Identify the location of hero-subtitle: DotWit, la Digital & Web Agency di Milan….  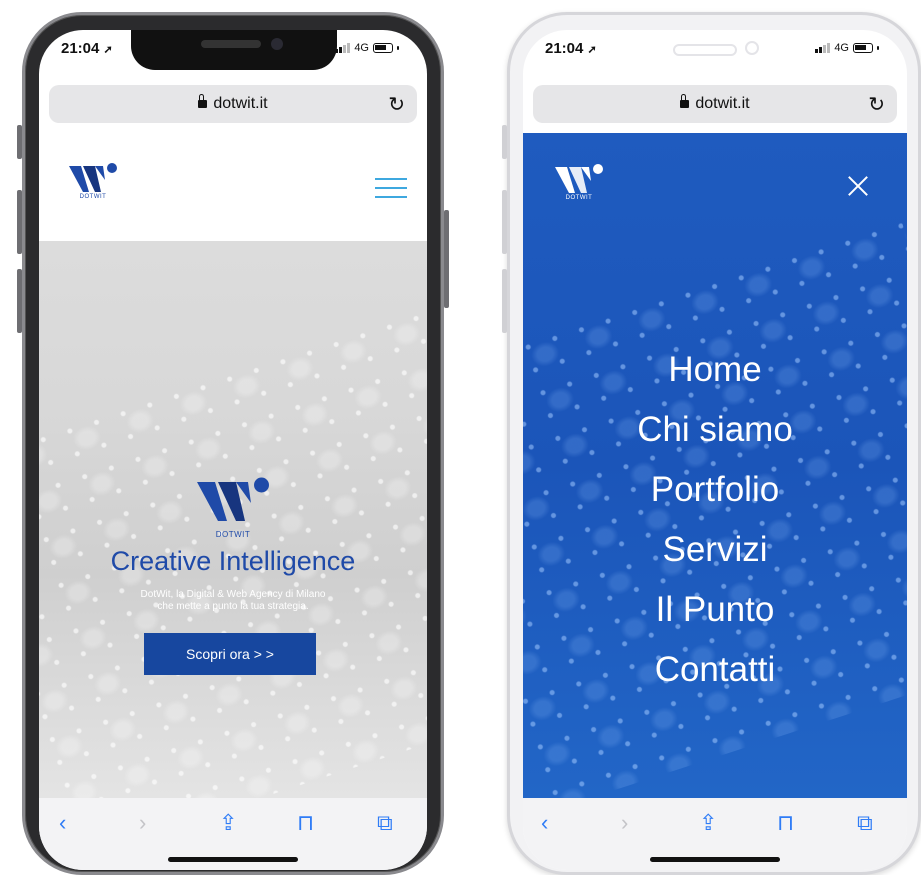
(233, 601).